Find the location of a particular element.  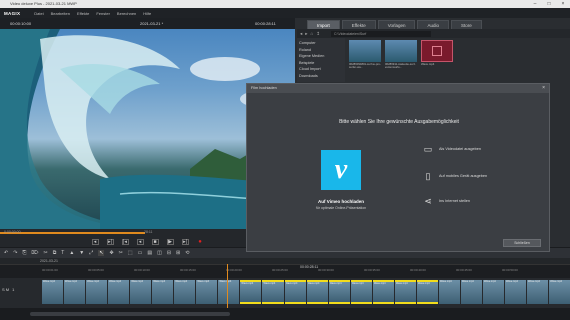

back-icon: ◂ is located at coordinates (301, 34).